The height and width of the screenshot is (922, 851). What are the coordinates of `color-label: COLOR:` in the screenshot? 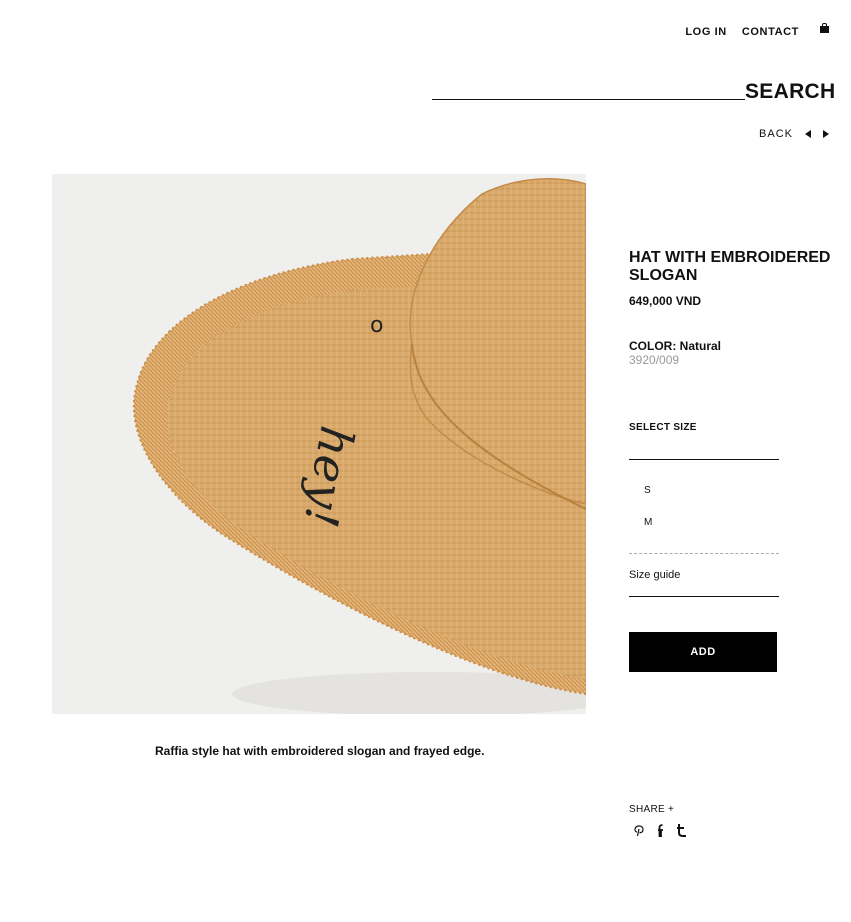 It's located at (653, 346).